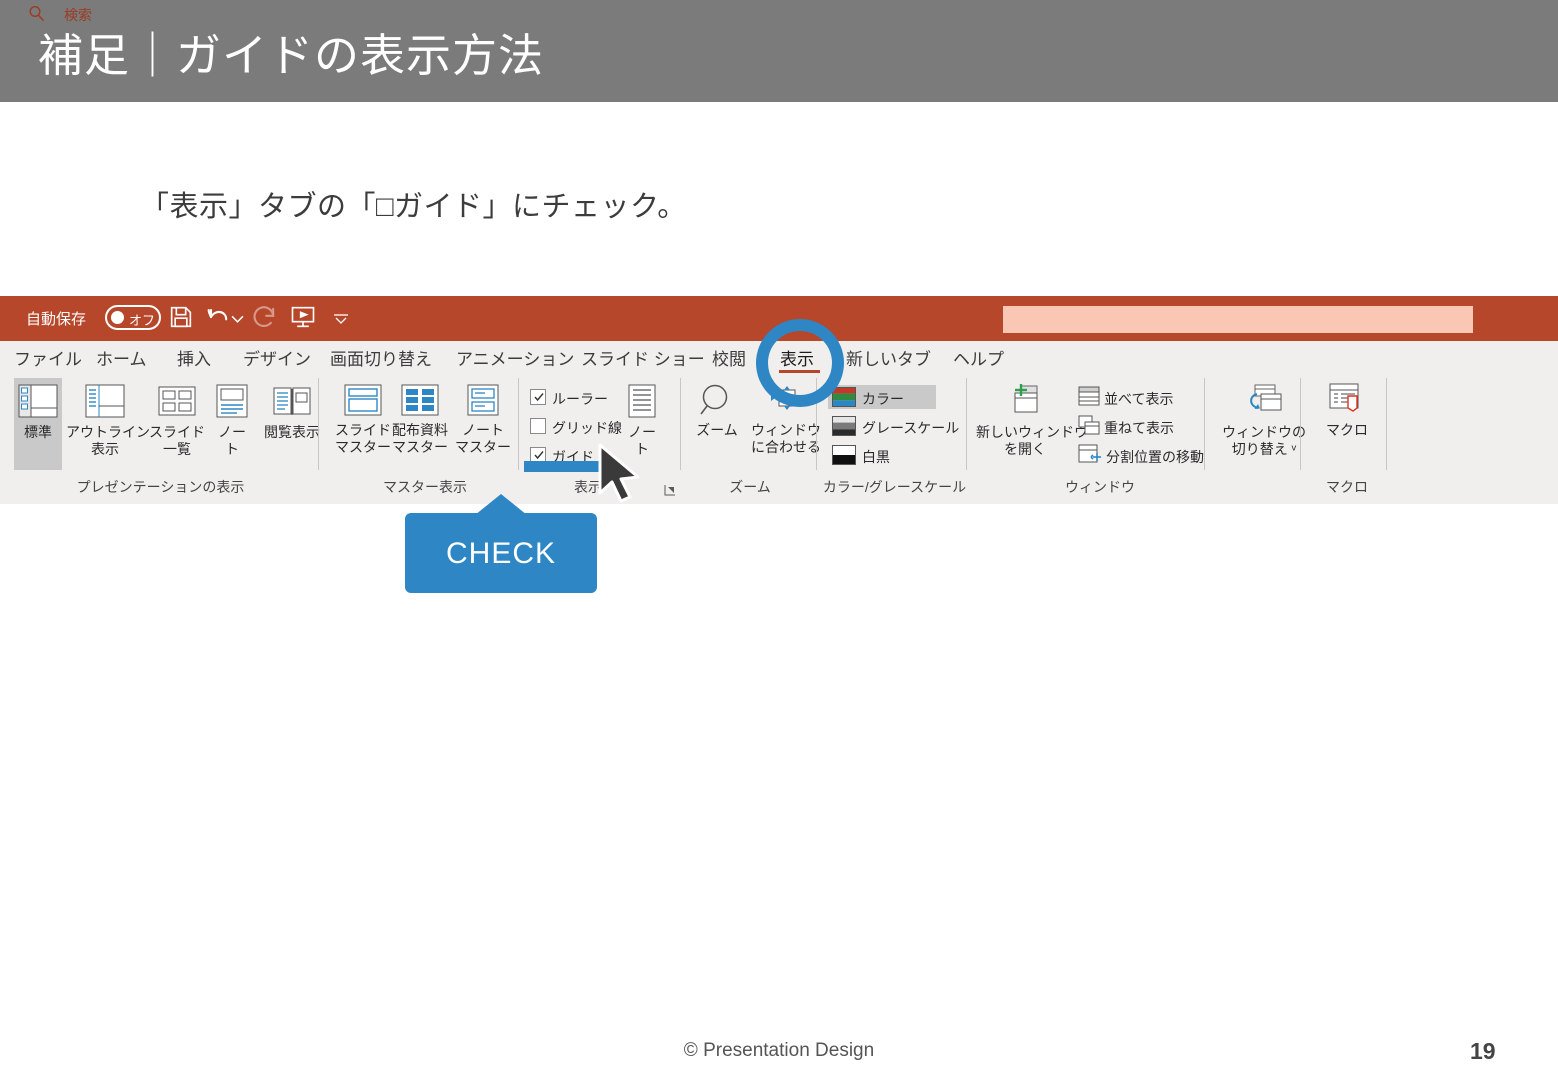 The image size is (1558, 1080). What do you see at coordinates (1025, 449) in the screenshot?
I see `new-window-label-2: を開く` at bounding box center [1025, 449].